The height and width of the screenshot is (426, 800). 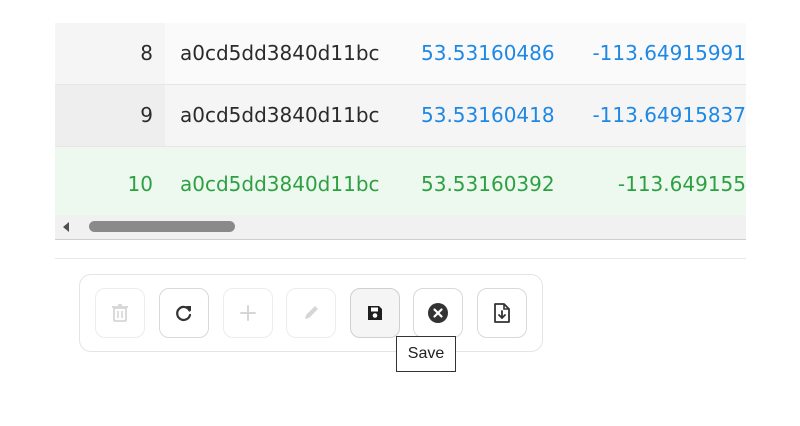 I want to click on edit-button, so click(x=311, y=313).